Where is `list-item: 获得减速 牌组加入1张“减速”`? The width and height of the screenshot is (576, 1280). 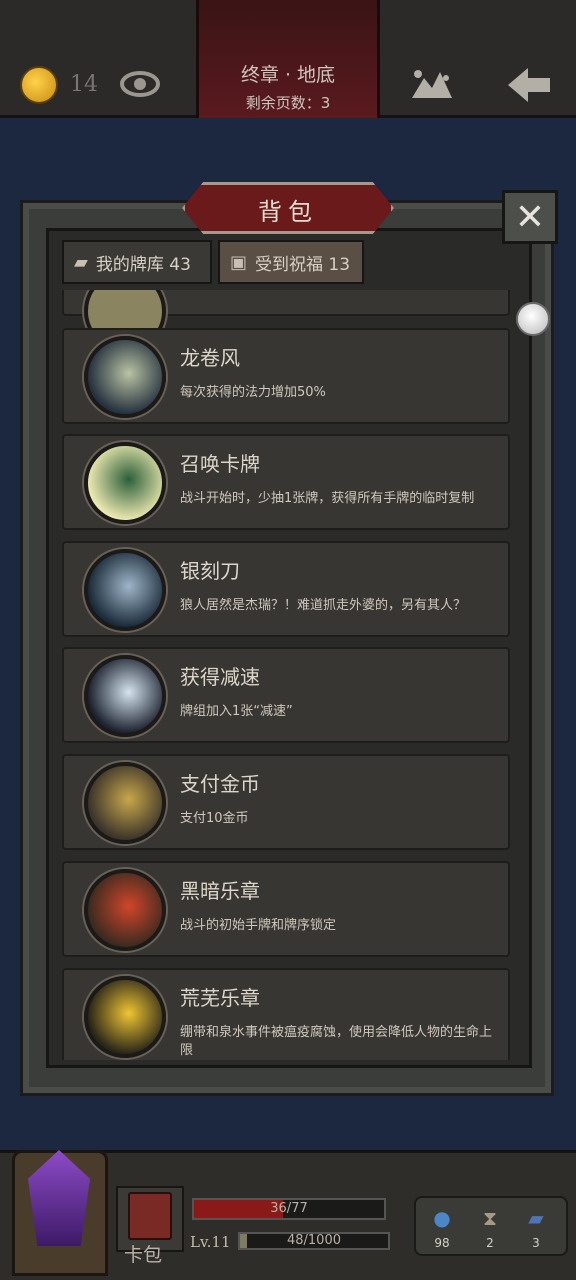
list-item: 获得减速 牌组加入1张“减速” is located at coordinates (286, 695).